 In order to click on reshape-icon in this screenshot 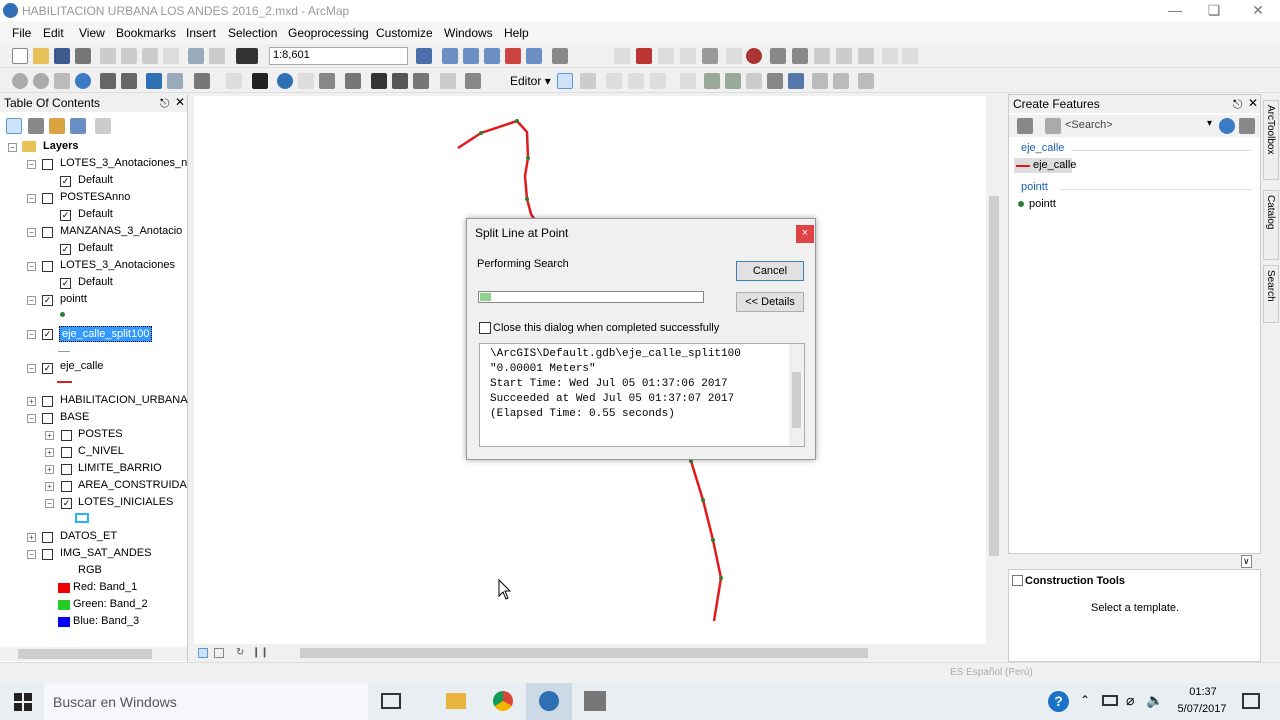, I will do `click(666, 56)`.